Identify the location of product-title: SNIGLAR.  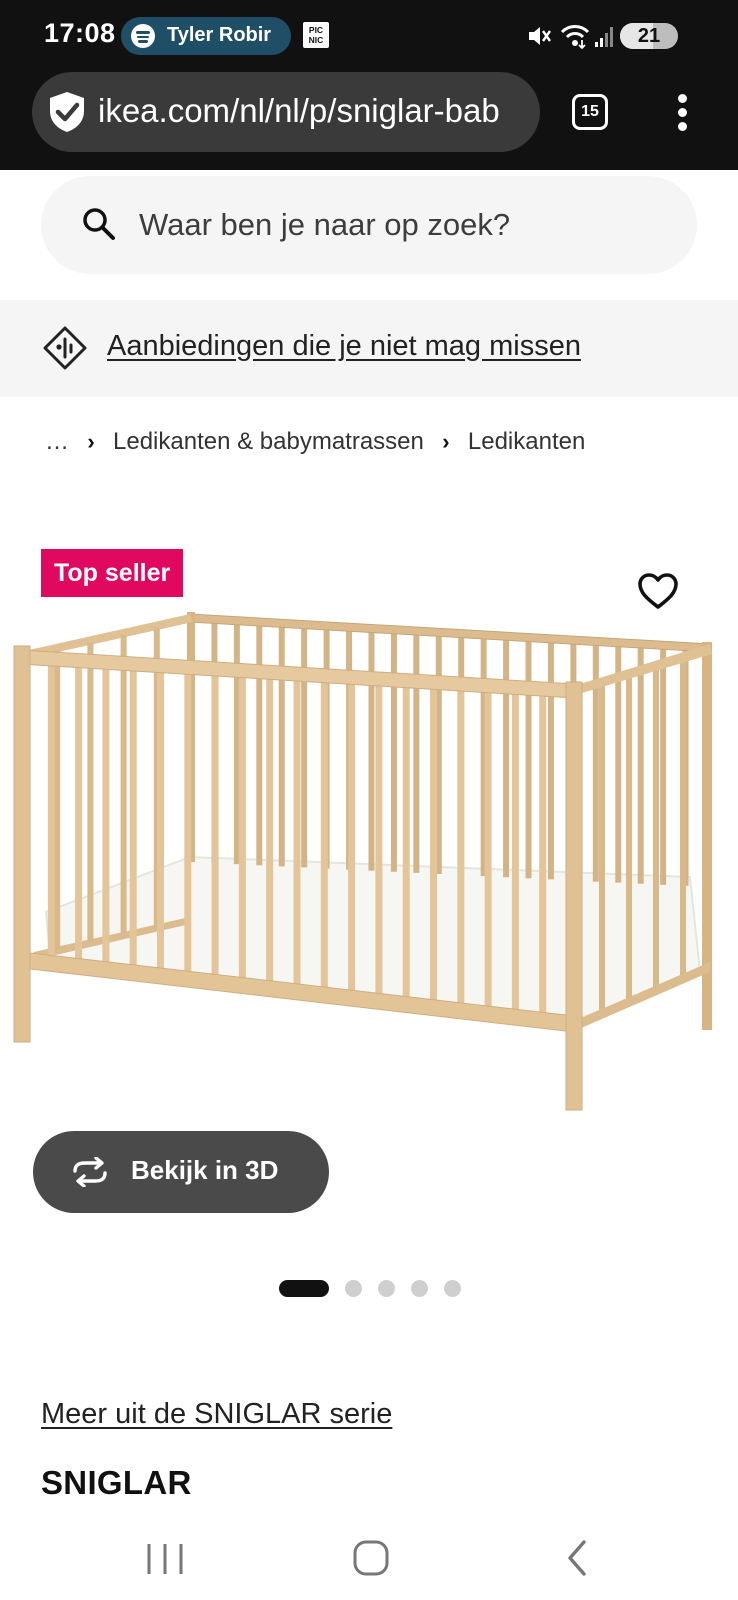
(116, 1482).